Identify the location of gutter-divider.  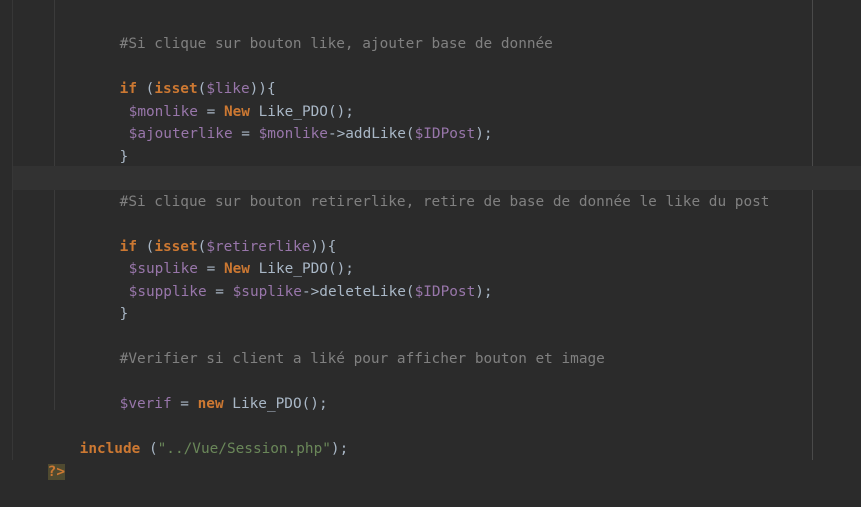
(12, 230).